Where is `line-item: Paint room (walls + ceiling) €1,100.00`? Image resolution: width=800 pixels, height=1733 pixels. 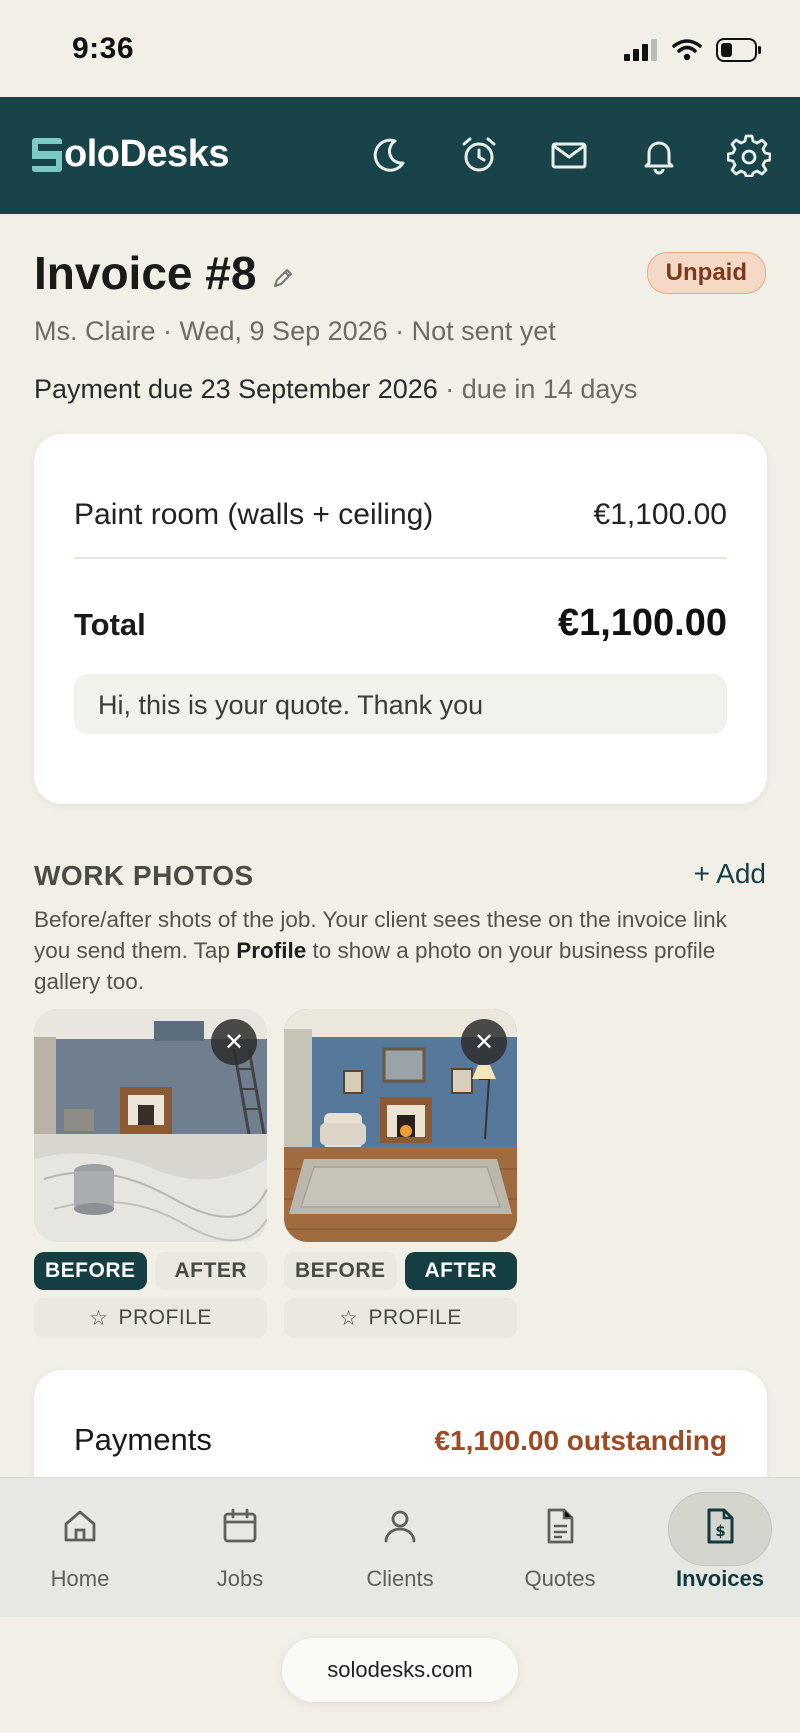 line-item: Paint room (walls + ceiling) €1,100.00 is located at coordinates (400, 515).